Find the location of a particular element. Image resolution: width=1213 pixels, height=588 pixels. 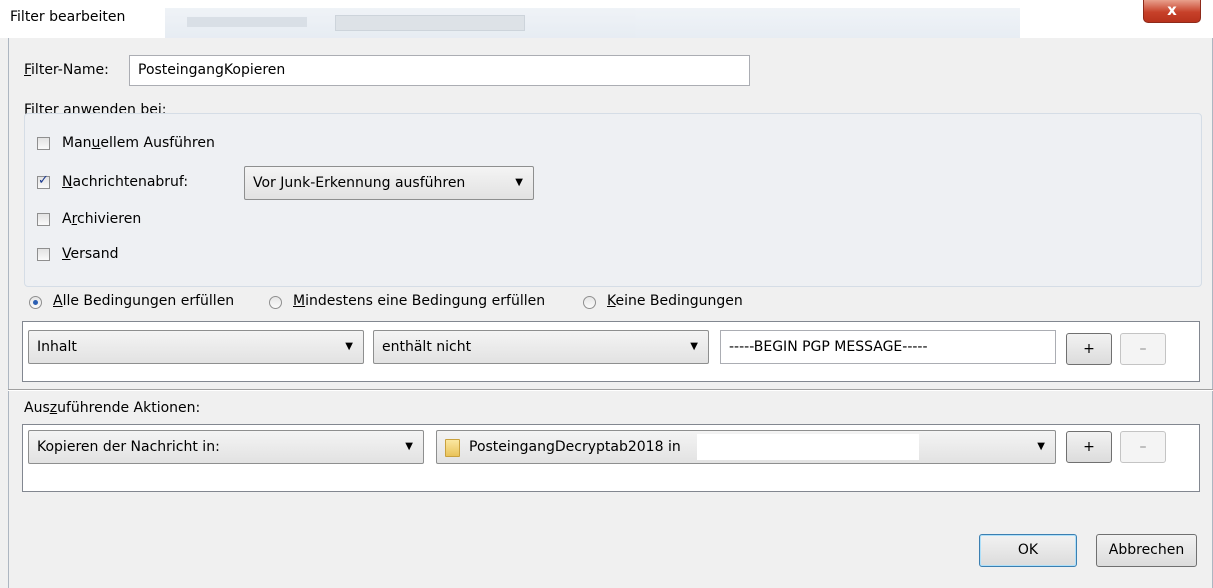

target-folder-dropdown: PosteingangDecryptab2018 in ▼ is located at coordinates (746, 447).